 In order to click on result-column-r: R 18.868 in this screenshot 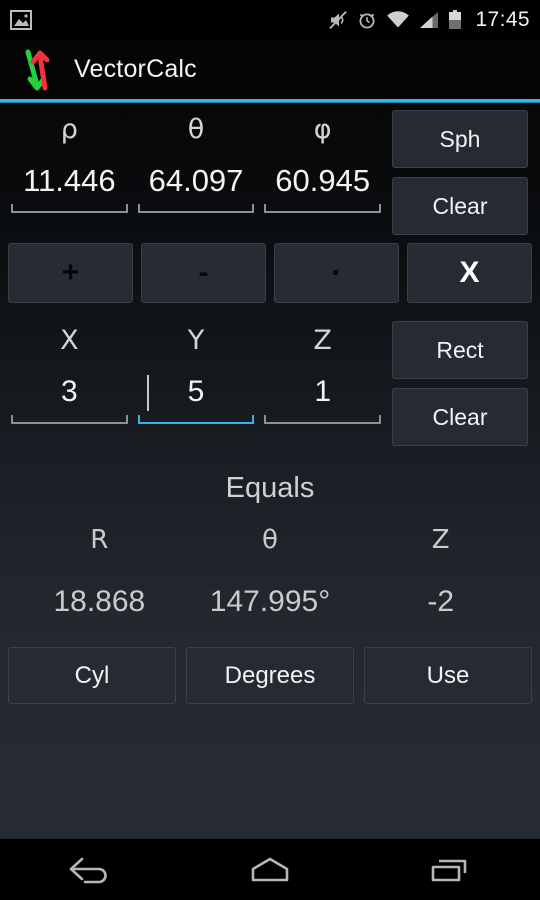, I will do `click(99, 572)`.